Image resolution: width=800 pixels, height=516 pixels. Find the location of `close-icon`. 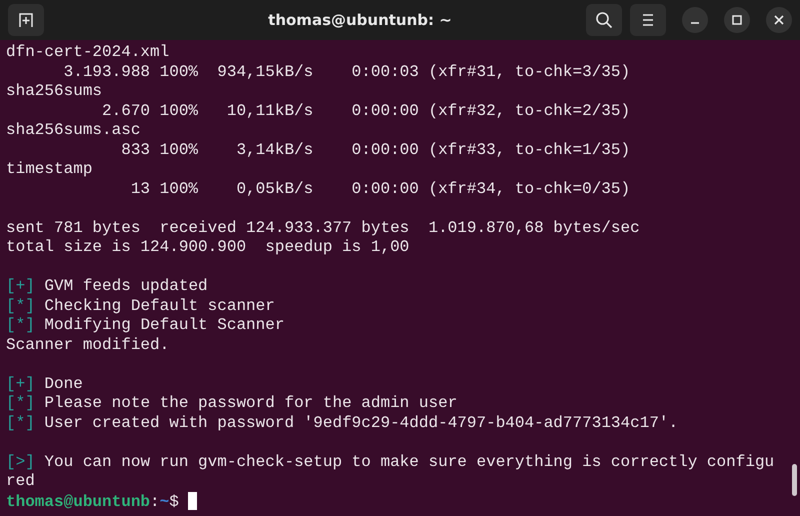

close-icon is located at coordinates (779, 20).